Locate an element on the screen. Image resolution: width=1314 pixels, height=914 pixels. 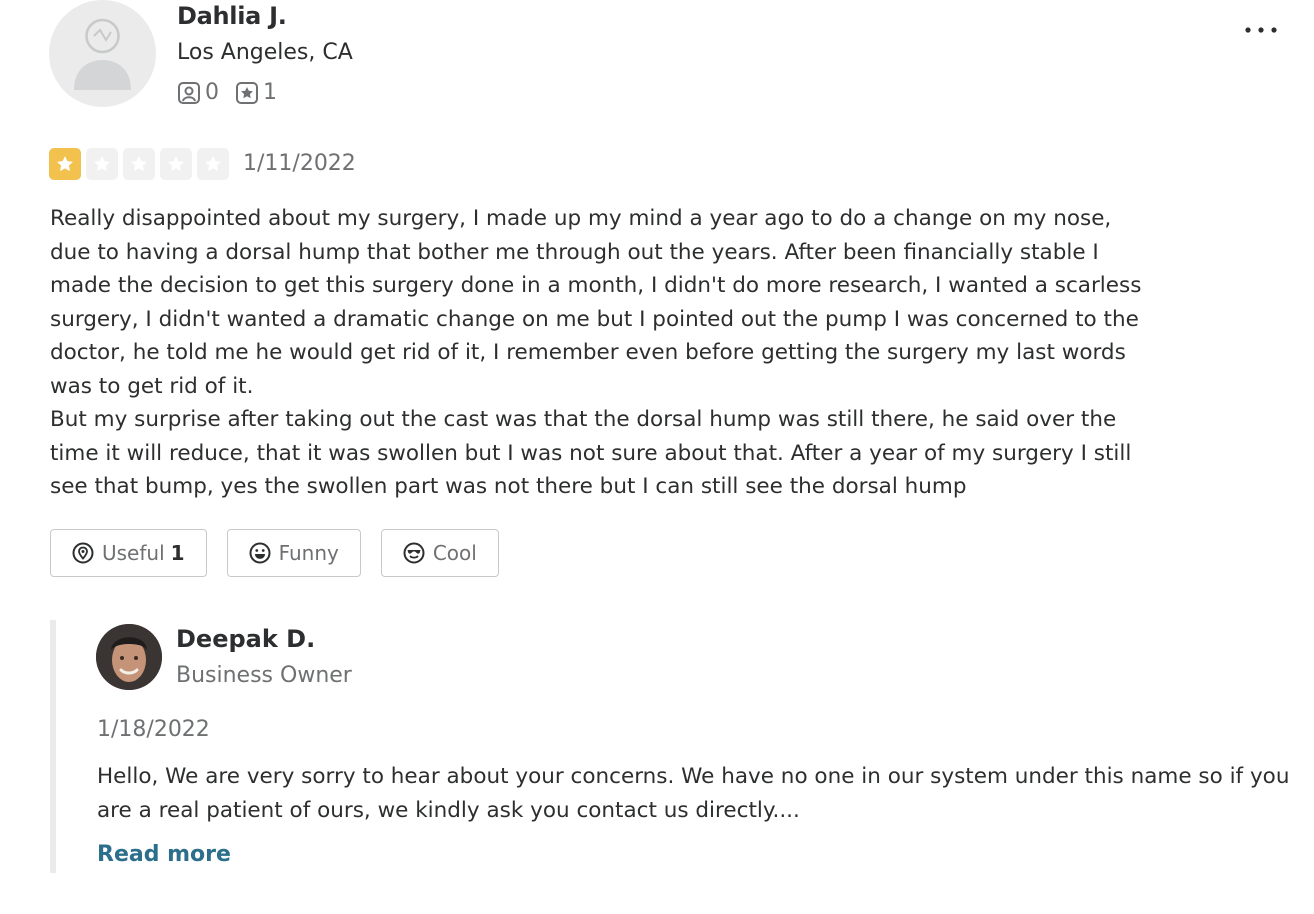
reviewer-name: Dahlia J. is located at coordinates (232, 16).